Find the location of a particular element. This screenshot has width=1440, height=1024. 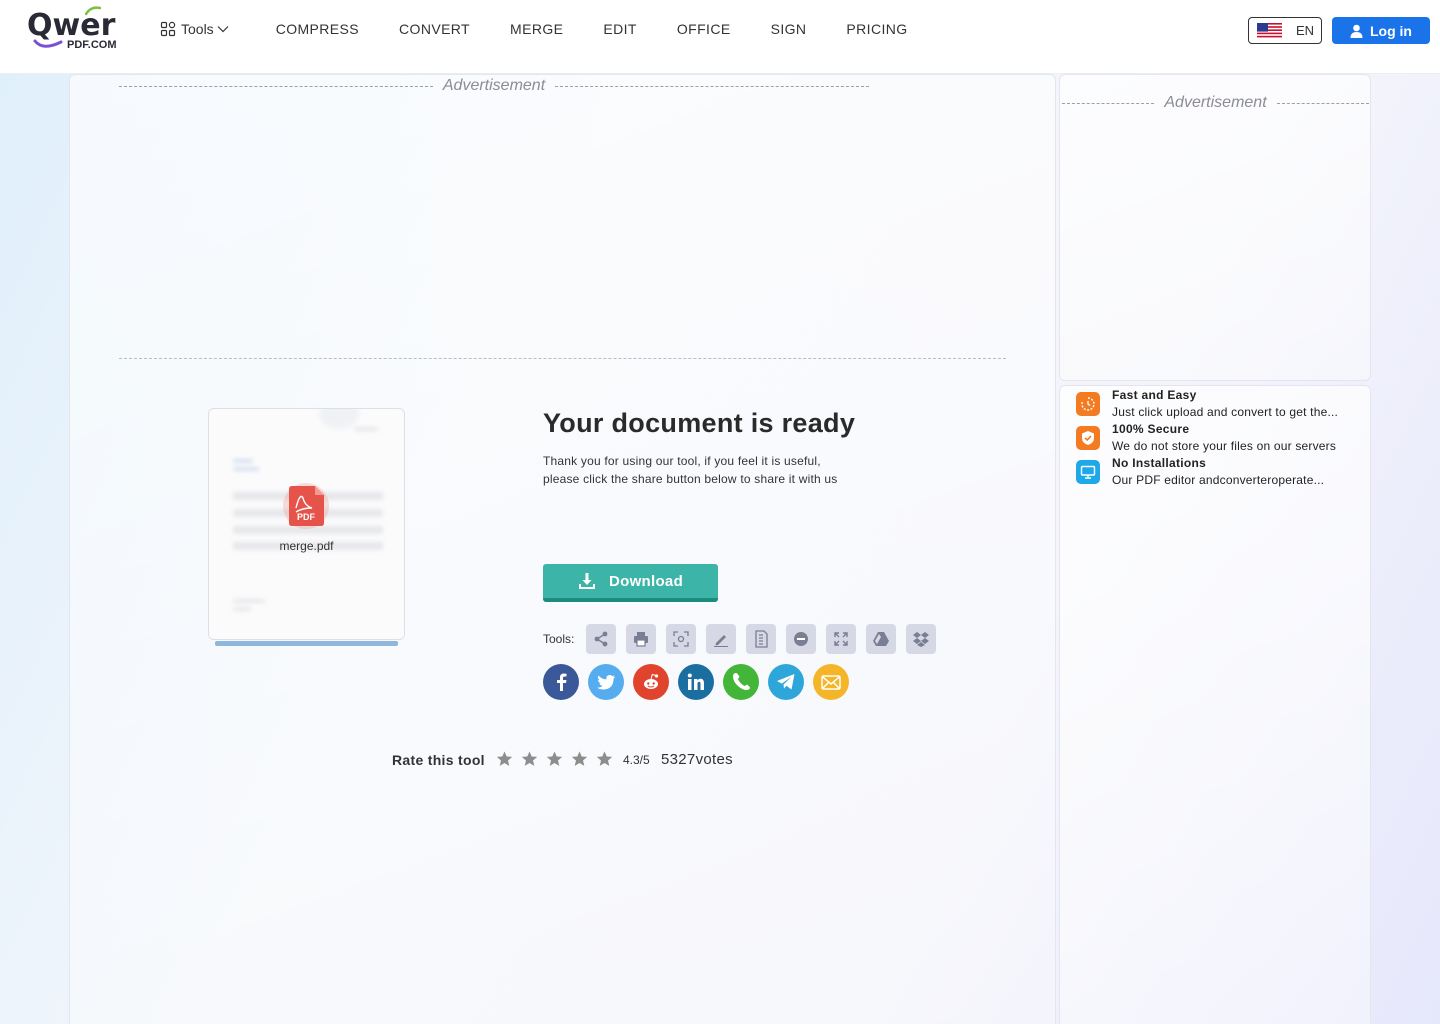

tools-label: Tools: is located at coordinates (559, 639).